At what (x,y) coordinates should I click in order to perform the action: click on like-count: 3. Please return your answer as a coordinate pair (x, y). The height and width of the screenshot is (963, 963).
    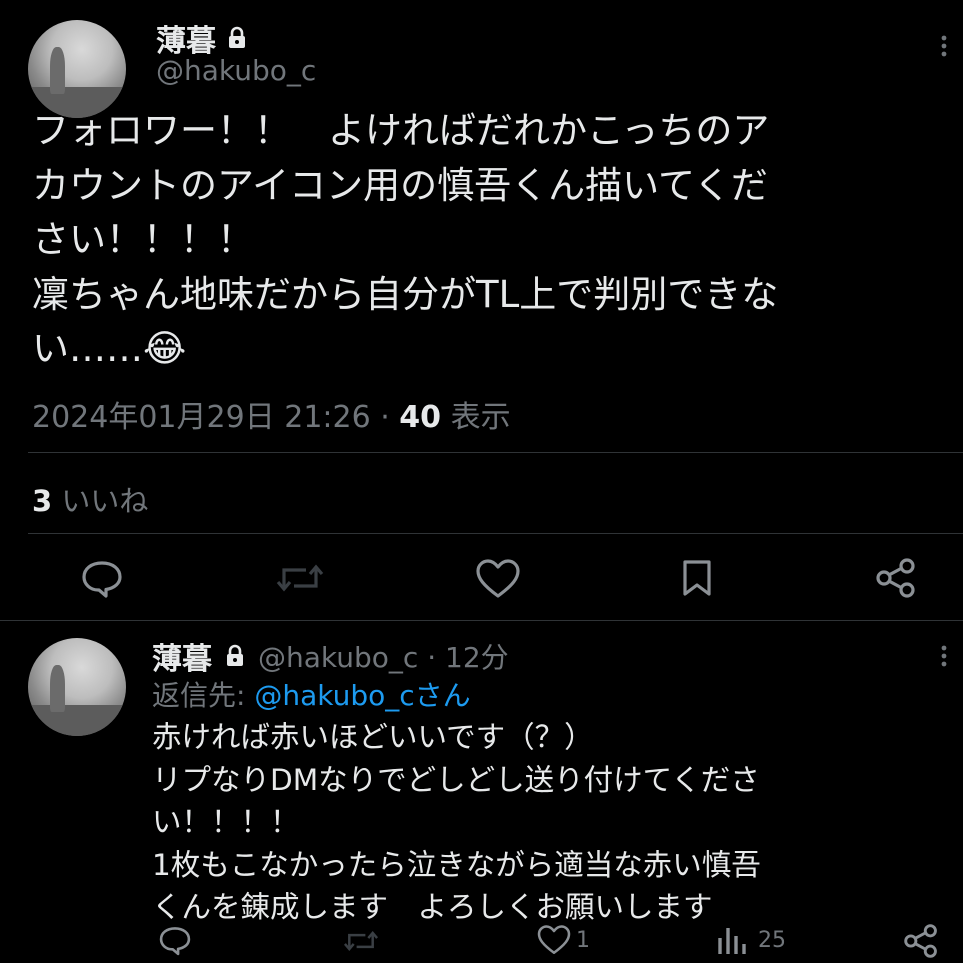
    Looking at the image, I should click on (42, 501).